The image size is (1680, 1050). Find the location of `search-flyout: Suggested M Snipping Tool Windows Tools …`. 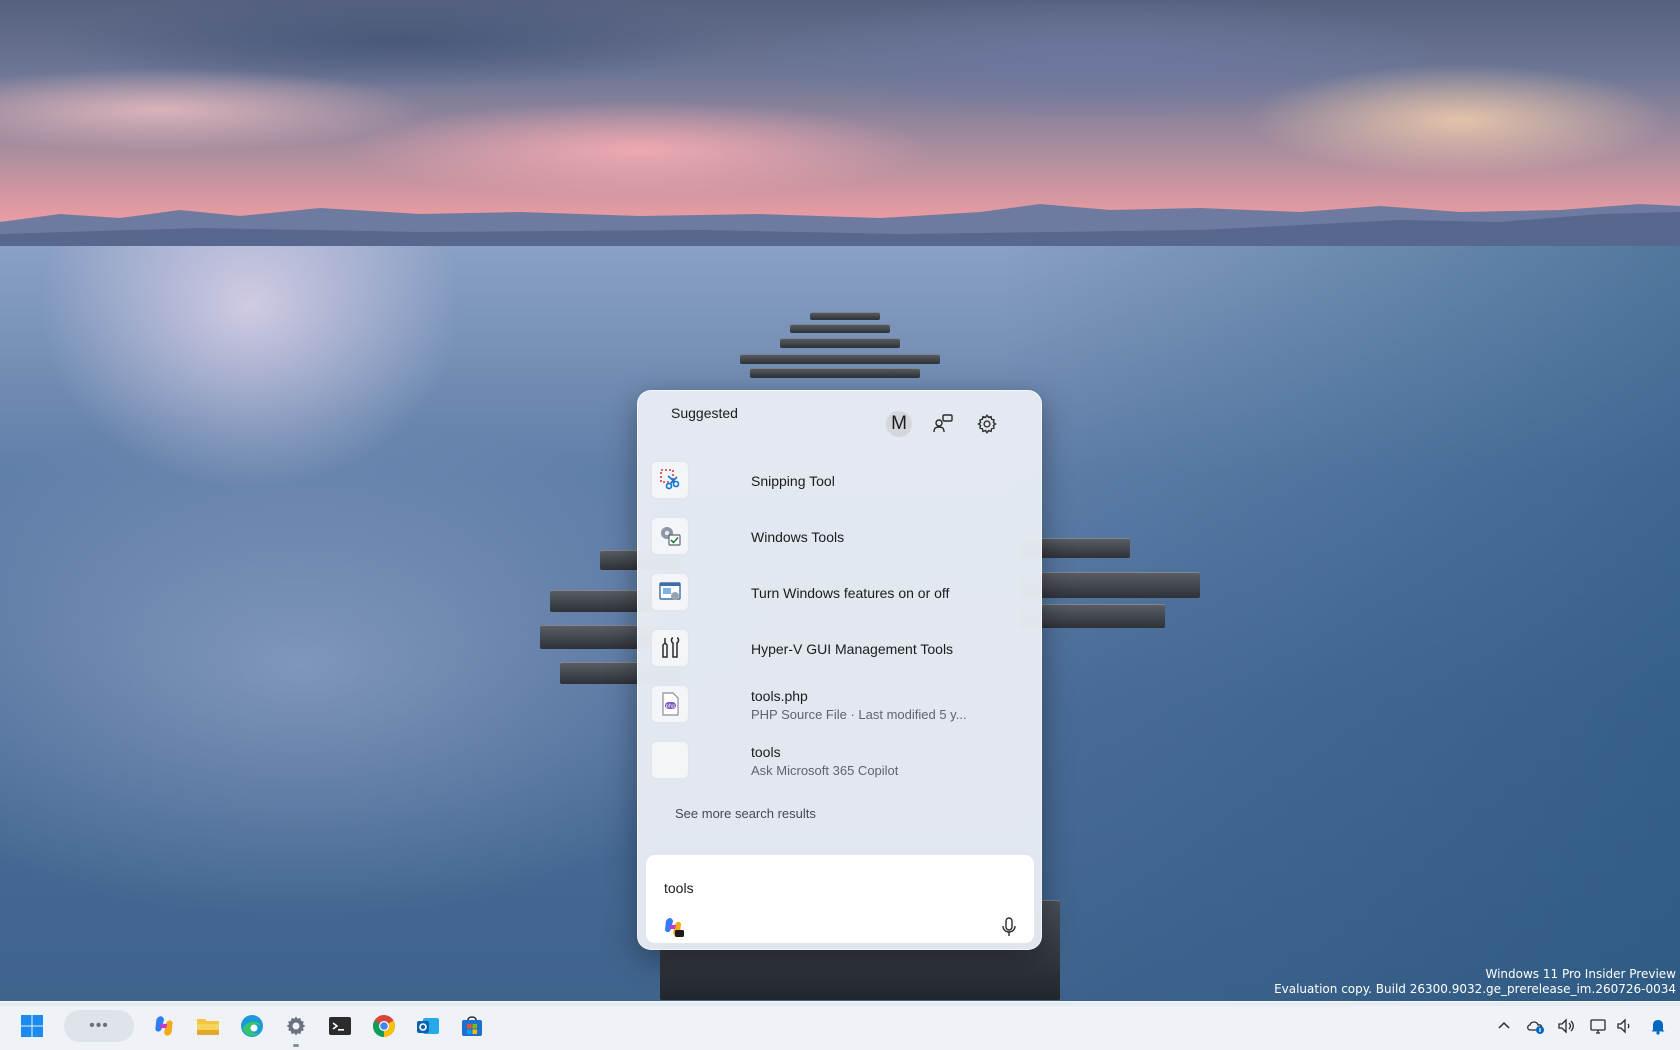

search-flyout: Suggested M Snipping Tool Windows Tools … is located at coordinates (839, 670).